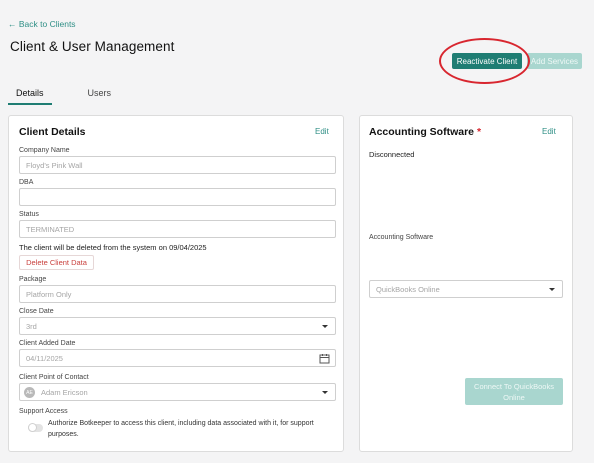  What do you see at coordinates (29, 392) in the screenshot?
I see `avatar: AE` at bounding box center [29, 392].